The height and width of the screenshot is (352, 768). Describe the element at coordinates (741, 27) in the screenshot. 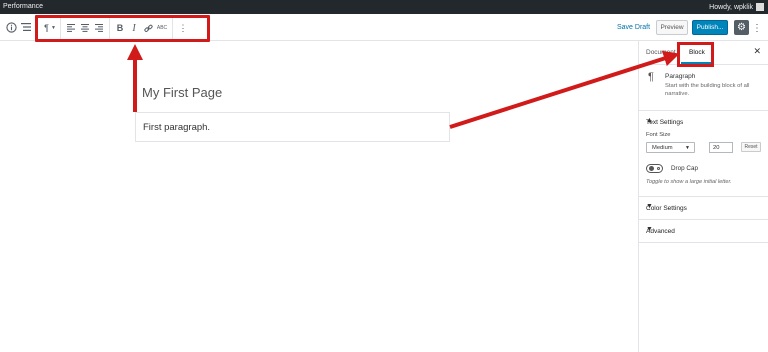

I see `settings-gear-icon: ⚙` at that location.